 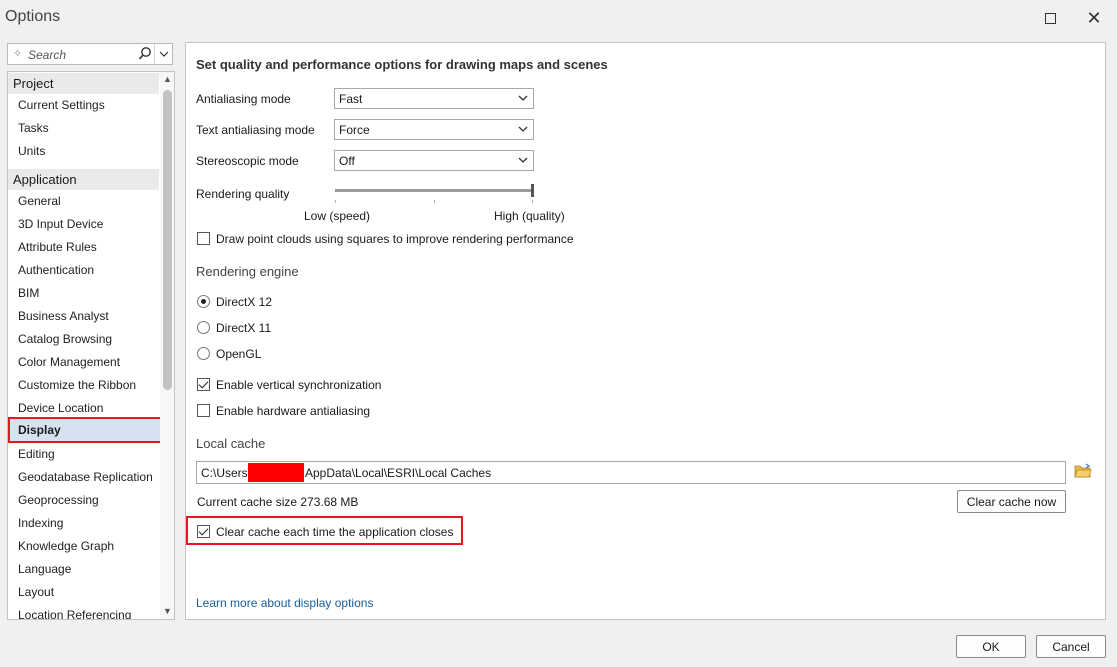 I want to click on search-icon, so click(x=145, y=54).